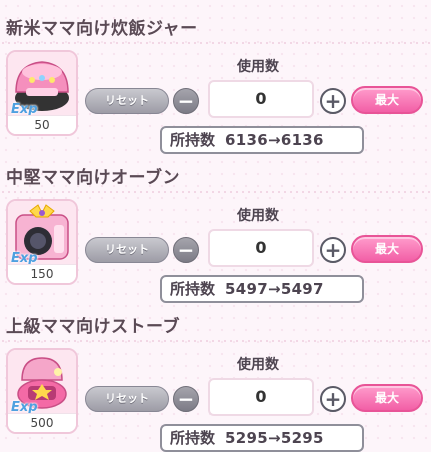 Image resolution: width=431 pixels, height=452 pixels. What do you see at coordinates (274, 140) in the screenshot?
I see `owned-value: 6136→6136` at bounding box center [274, 140].